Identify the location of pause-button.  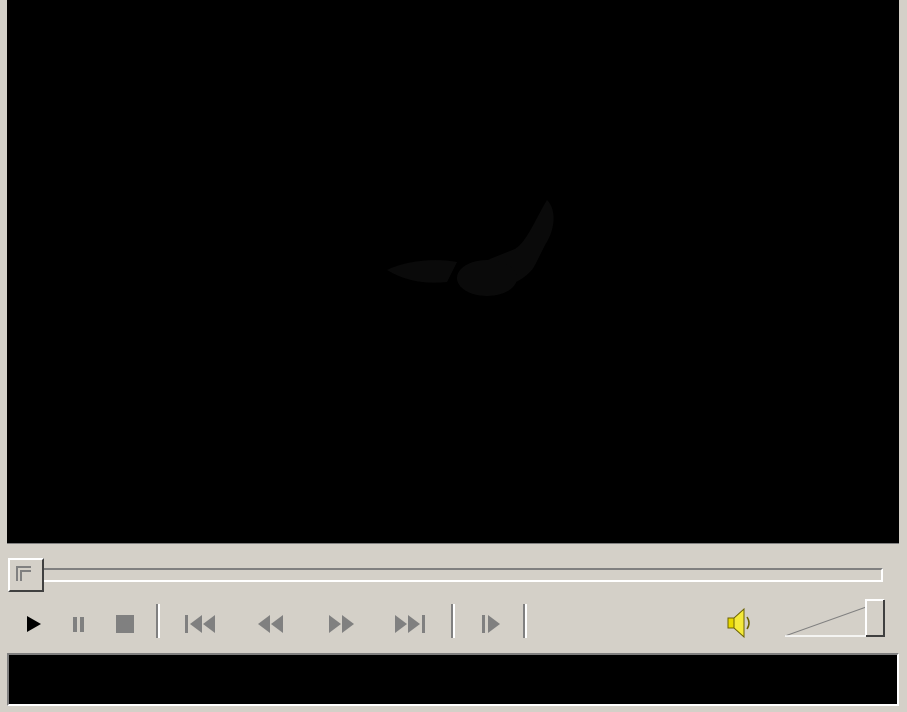
(79, 624).